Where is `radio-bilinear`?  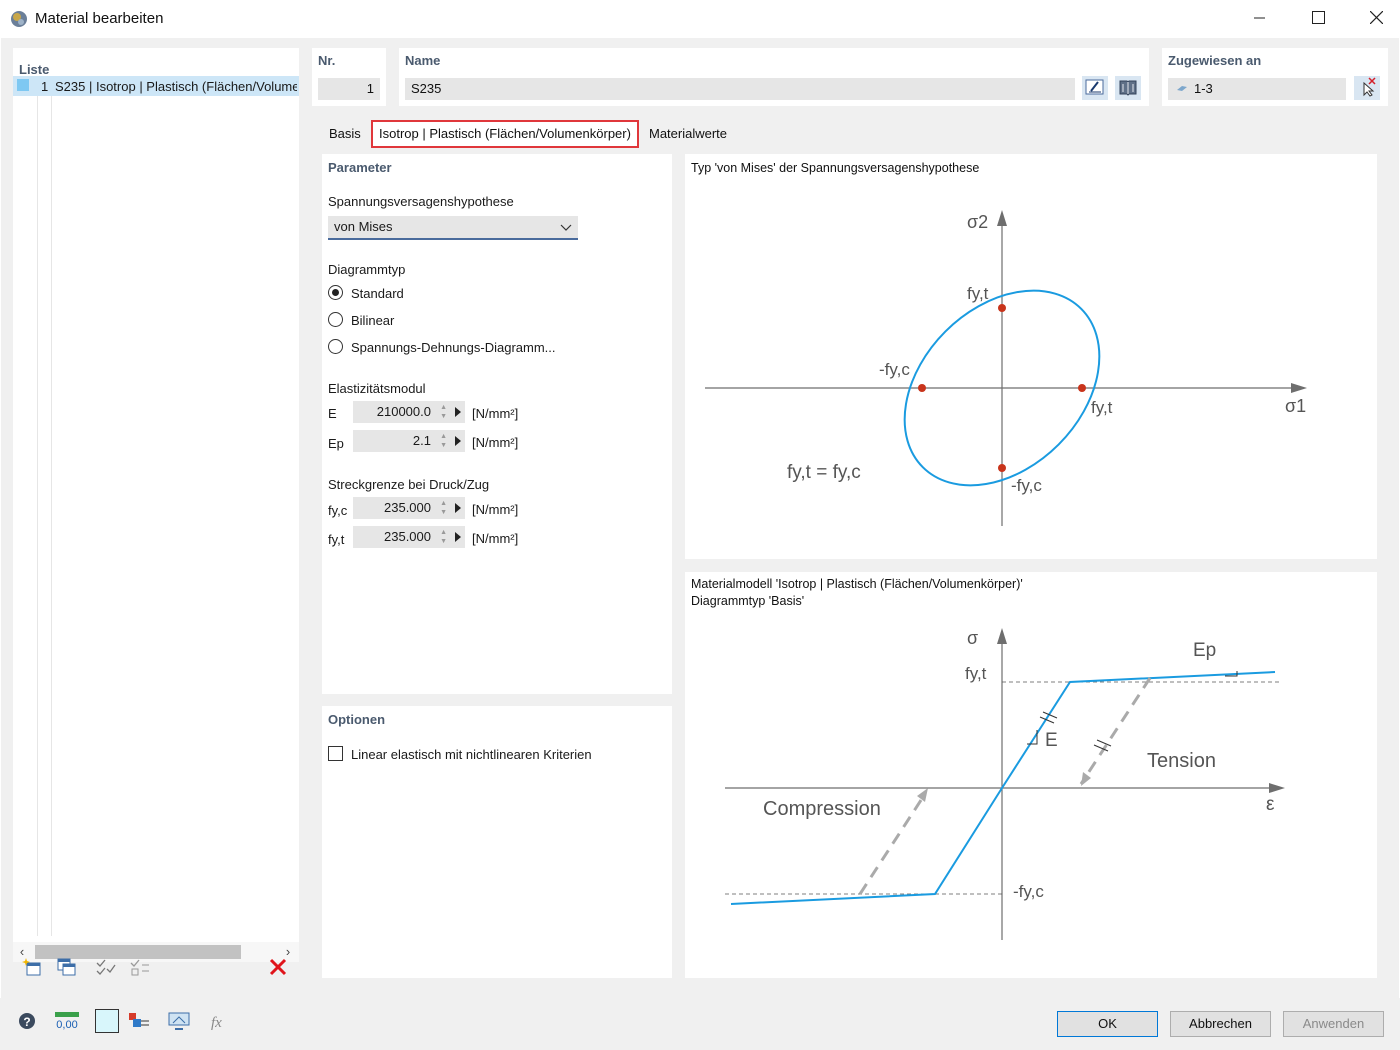
radio-bilinear is located at coordinates (335, 319).